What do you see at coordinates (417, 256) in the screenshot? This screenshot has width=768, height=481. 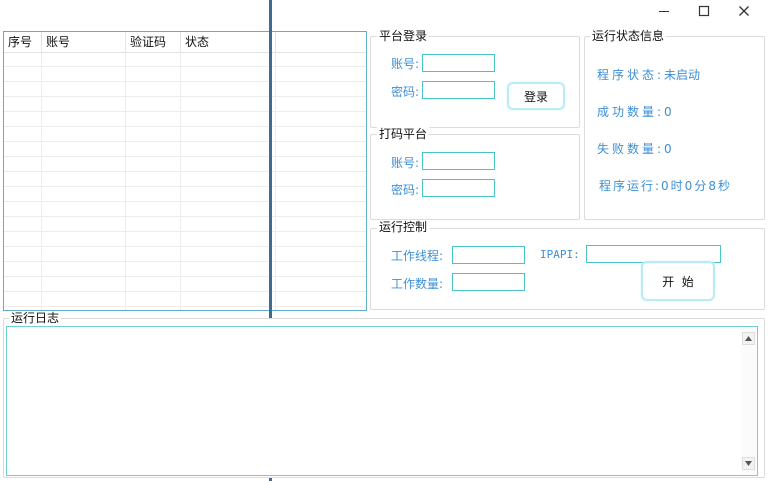 I see `threads-label: 工作线程:` at bounding box center [417, 256].